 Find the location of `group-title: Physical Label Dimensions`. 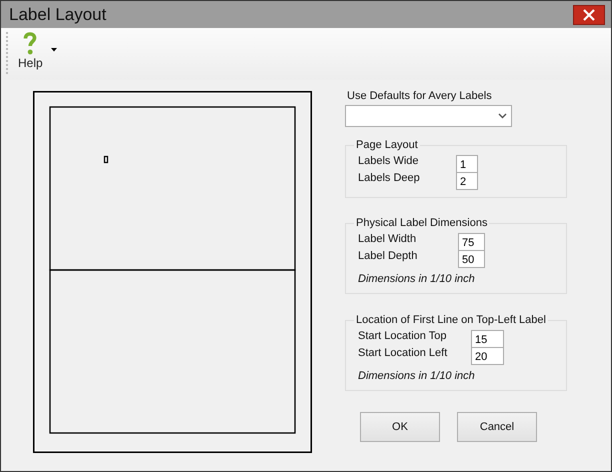

group-title: Physical Label Dimensions is located at coordinates (421, 223).